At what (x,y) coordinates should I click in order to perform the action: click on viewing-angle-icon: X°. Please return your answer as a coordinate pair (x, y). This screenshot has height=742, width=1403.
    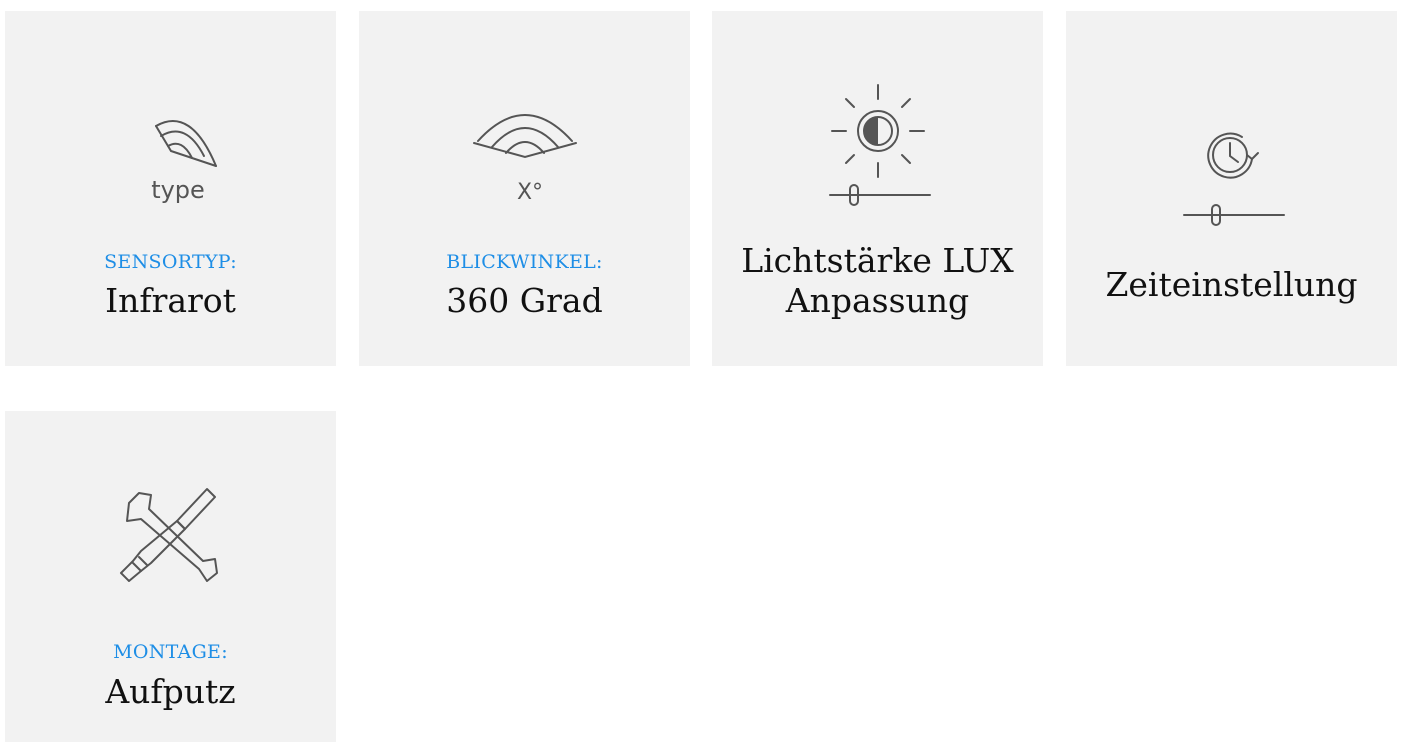
    Looking at the image, I should click on (524, 159).